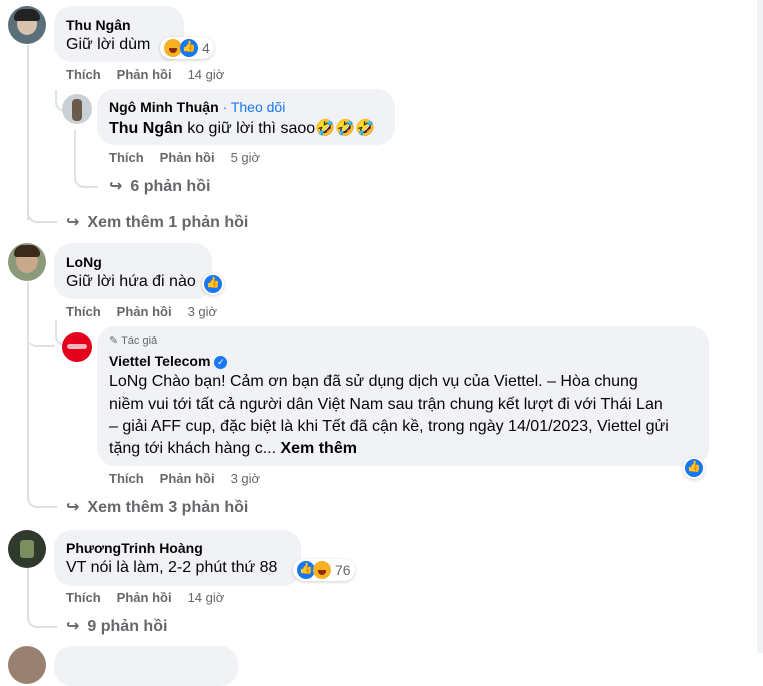 The image size is (763, 686). What do you see at coordinates (278, 128) in the screenshot?
I see `reply-body: ko giữ lời thì saoo🤣🤣🤣` at bounding box center [278, 128].